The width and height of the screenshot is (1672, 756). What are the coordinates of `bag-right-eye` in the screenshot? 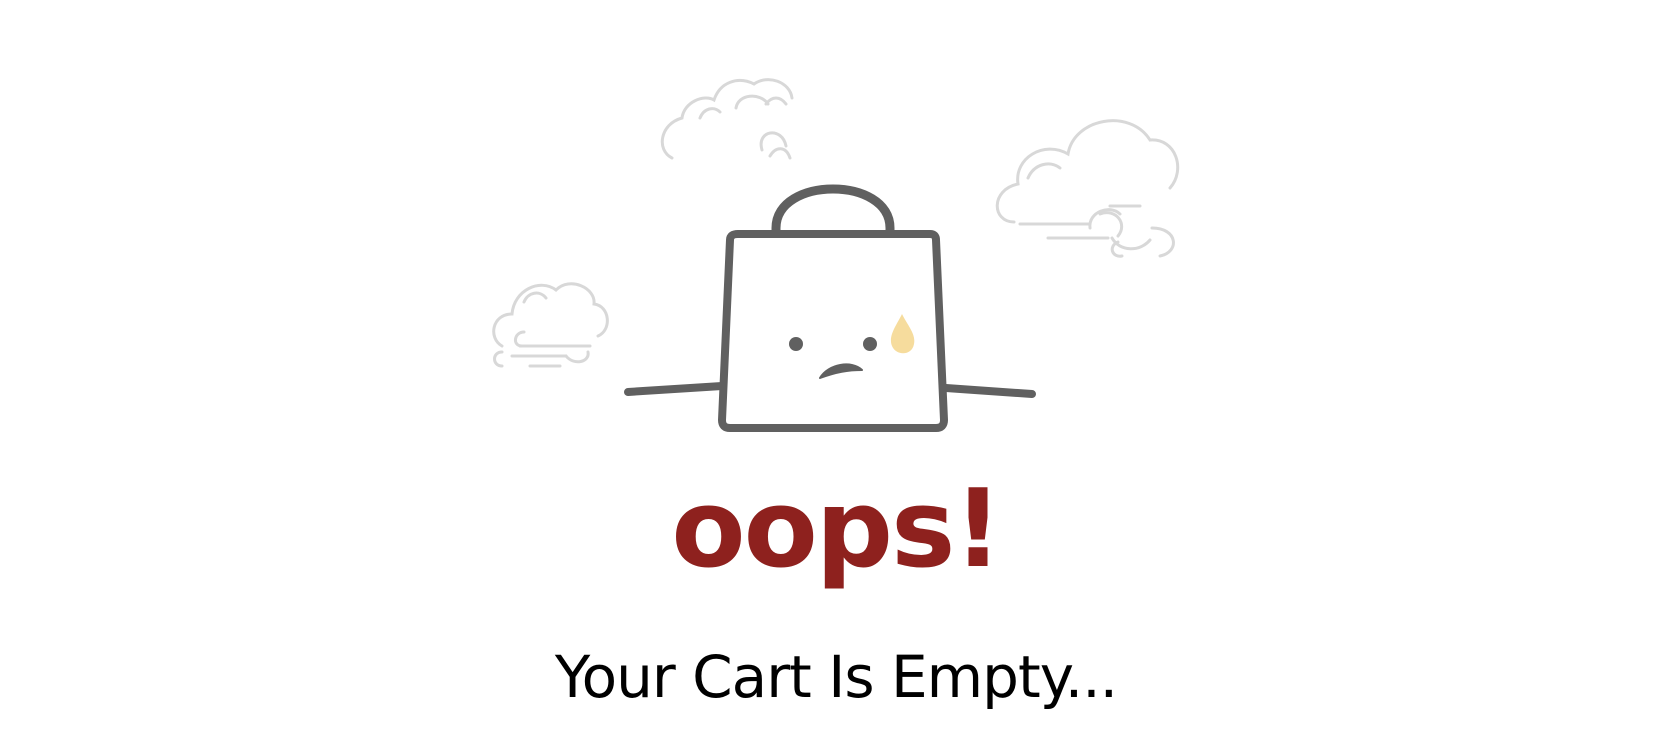 It's located at (870, 344).